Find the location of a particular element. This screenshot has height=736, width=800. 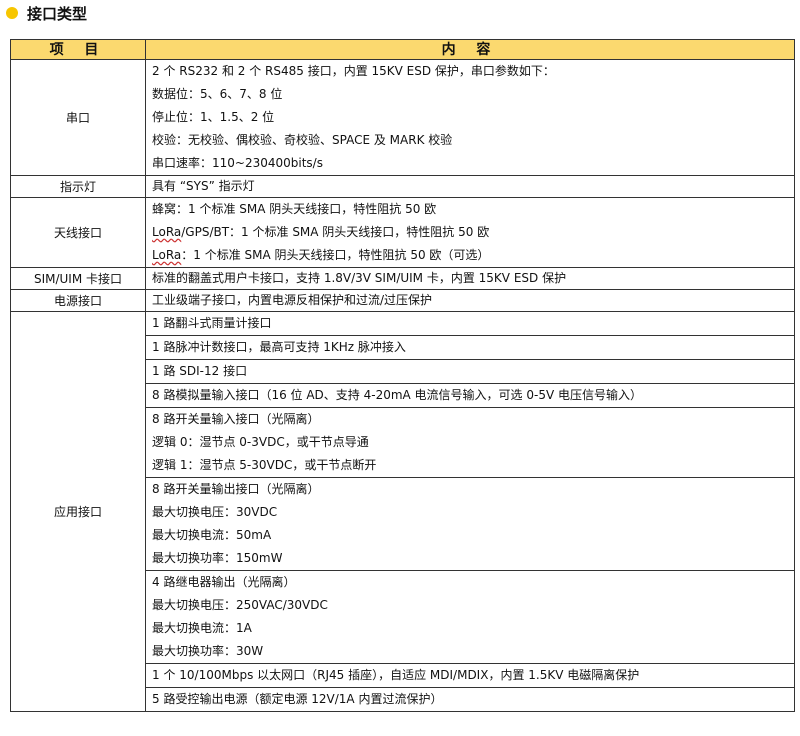

application-line: 逻辑 0：湿节点 0-3VDC，或干节点导通 is located at coordinates (260, 442).